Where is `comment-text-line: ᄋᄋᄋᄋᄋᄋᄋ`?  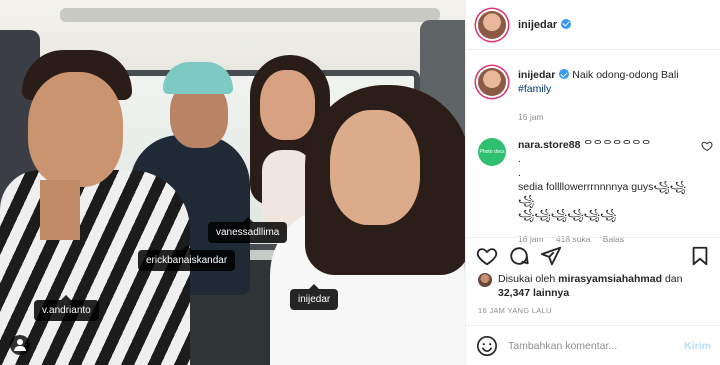 comment-text-line: ᄋᄋᄋᄋᄋᄋᄋ is located at coordinates (617, 145).